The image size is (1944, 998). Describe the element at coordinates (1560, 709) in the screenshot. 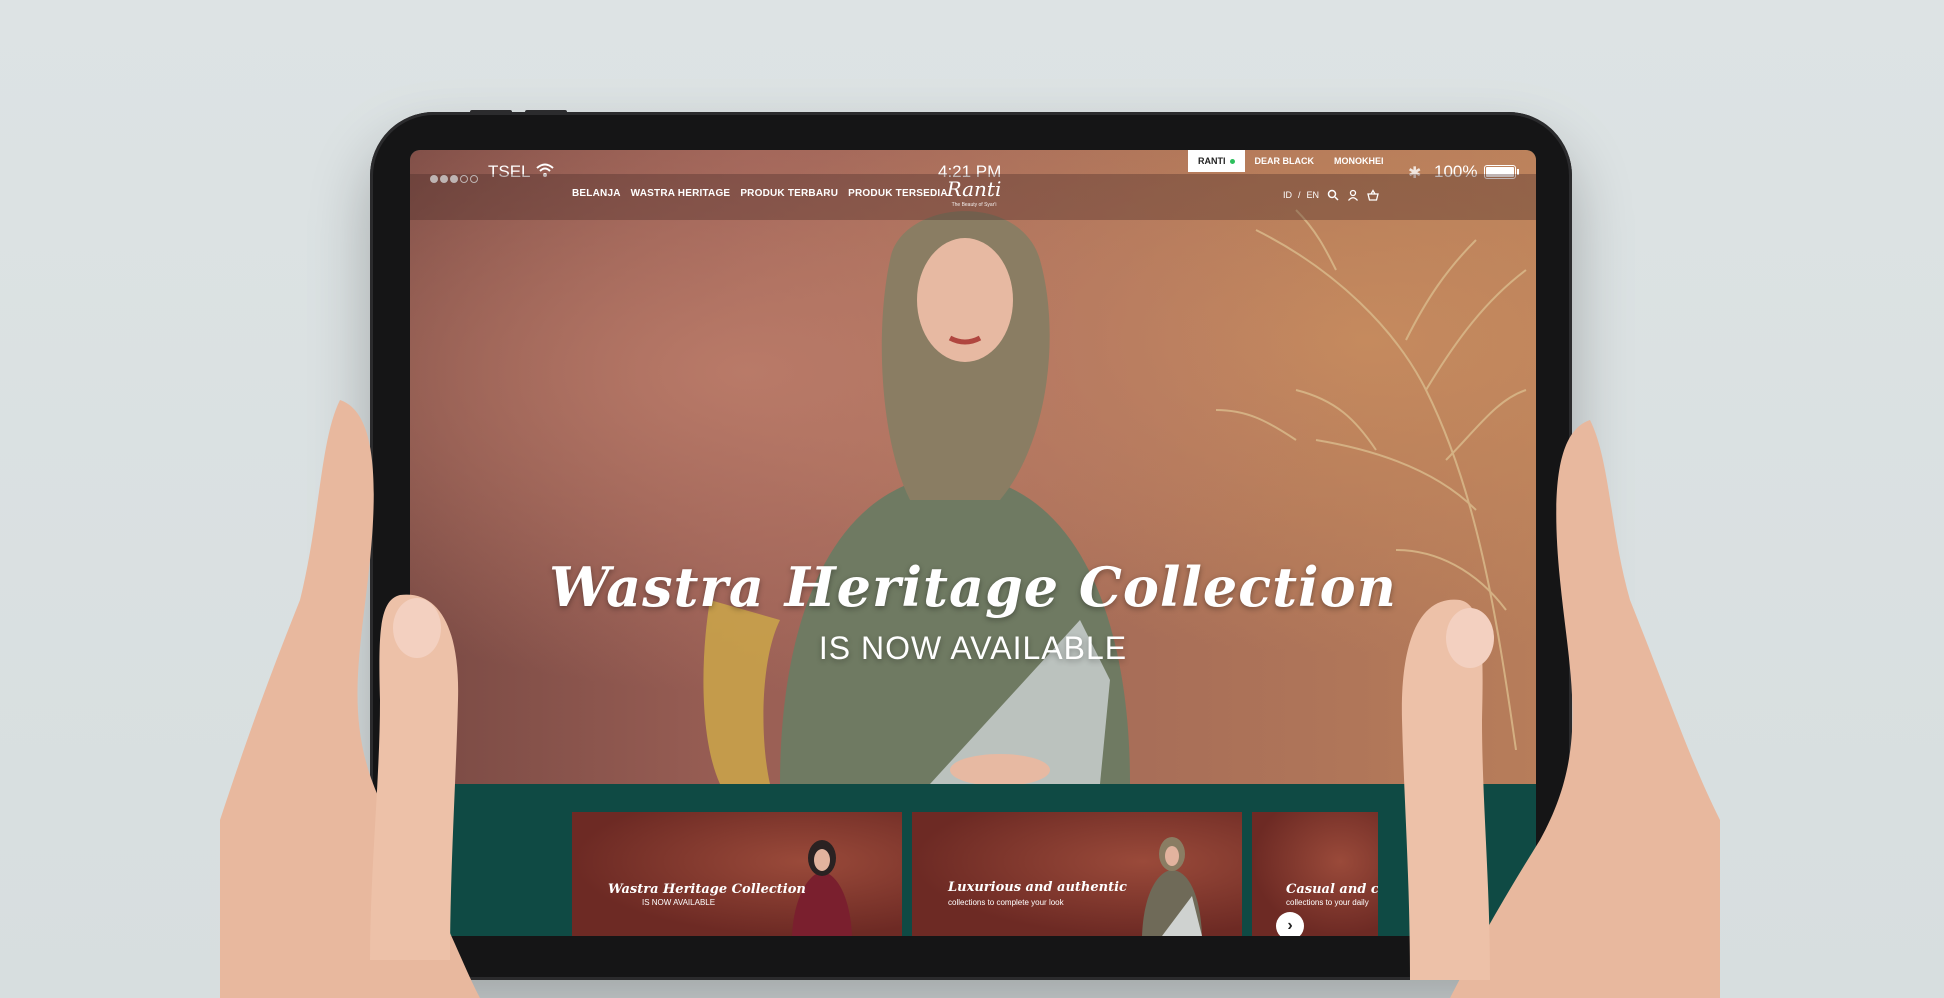

I see `right-hand` at that location.